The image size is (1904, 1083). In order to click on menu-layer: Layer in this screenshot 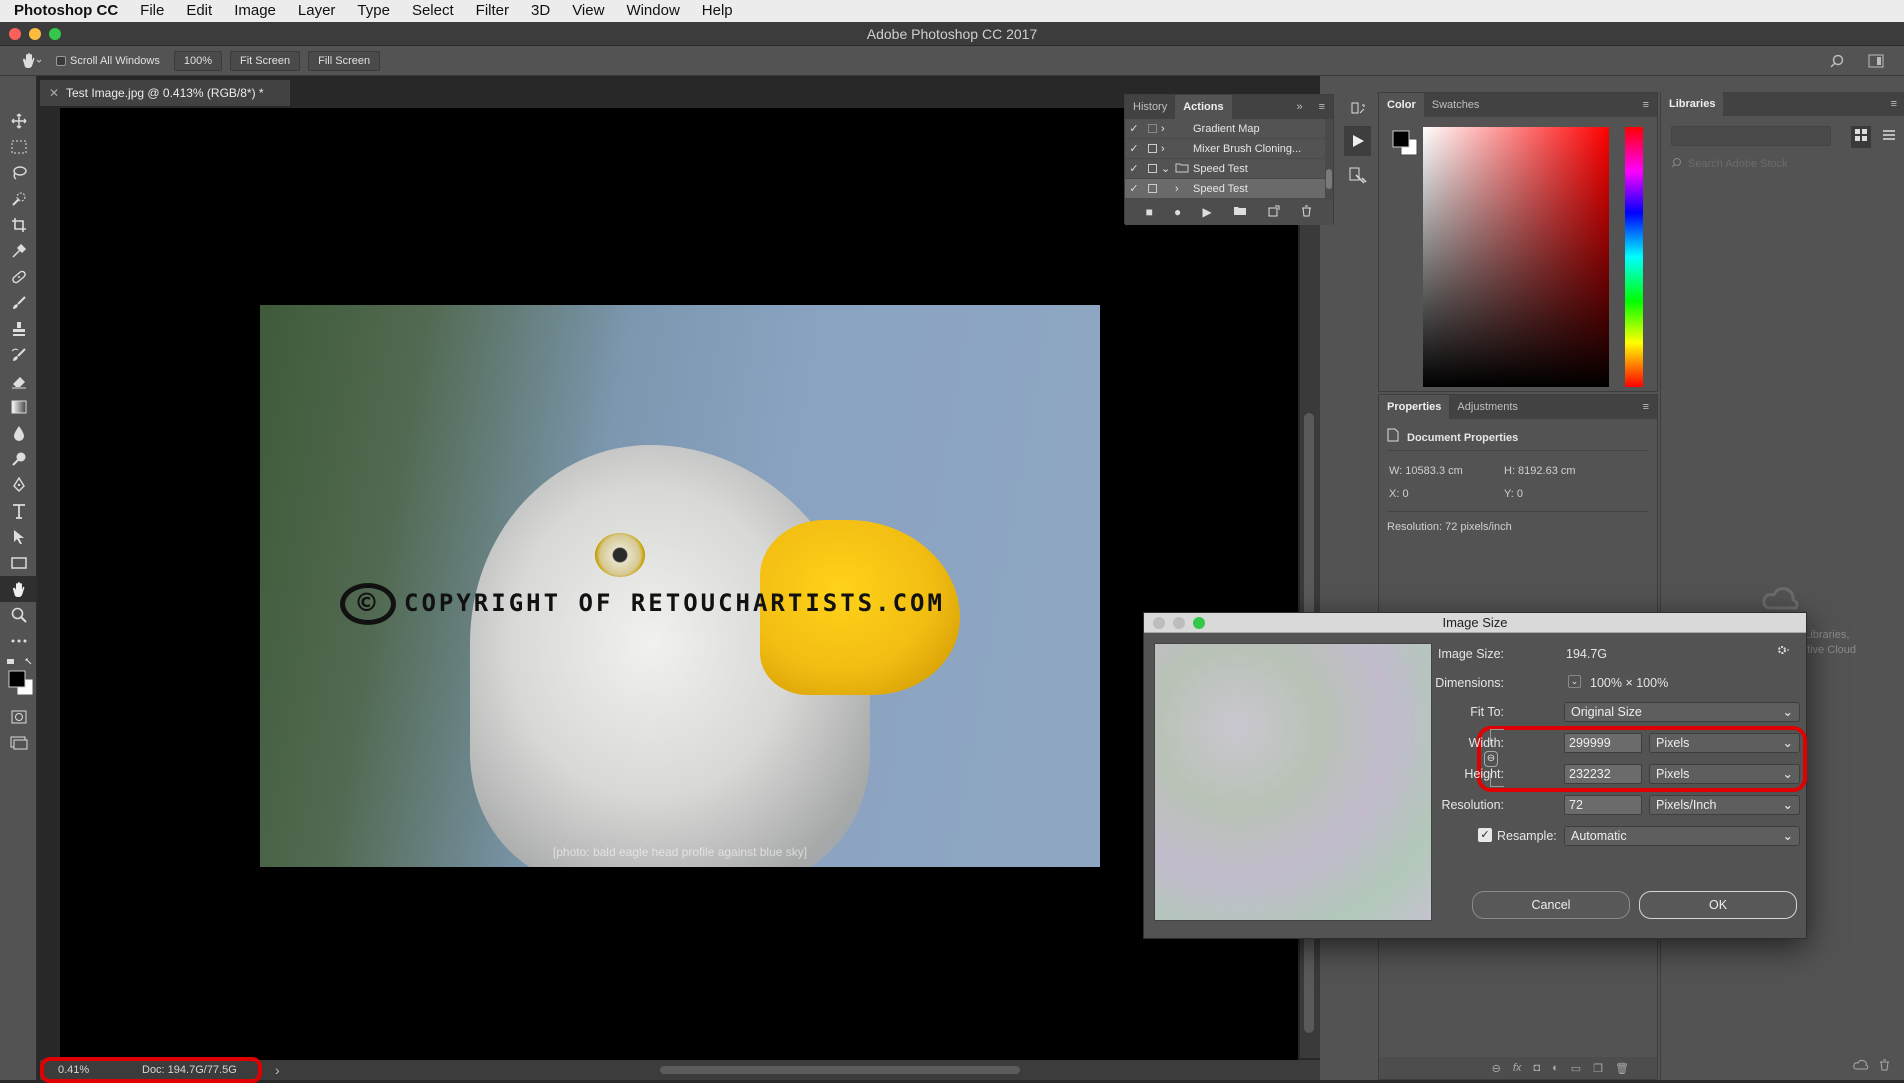, I will do `click(317, 11)`.